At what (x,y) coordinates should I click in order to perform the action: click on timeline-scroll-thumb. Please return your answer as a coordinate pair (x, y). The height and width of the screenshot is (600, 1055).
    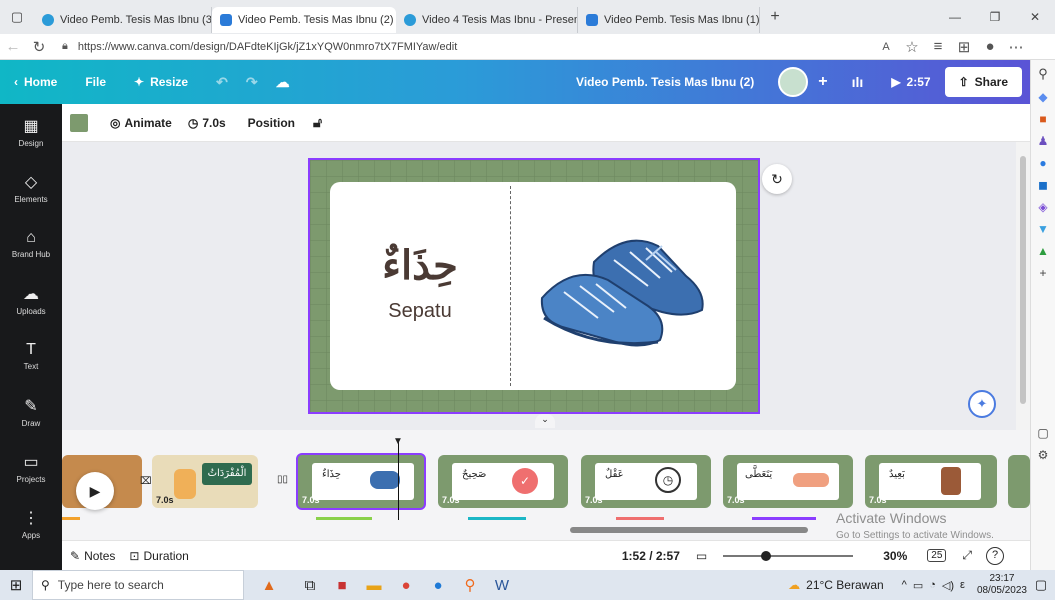
    Looking at the image, I should click on (689, 530).